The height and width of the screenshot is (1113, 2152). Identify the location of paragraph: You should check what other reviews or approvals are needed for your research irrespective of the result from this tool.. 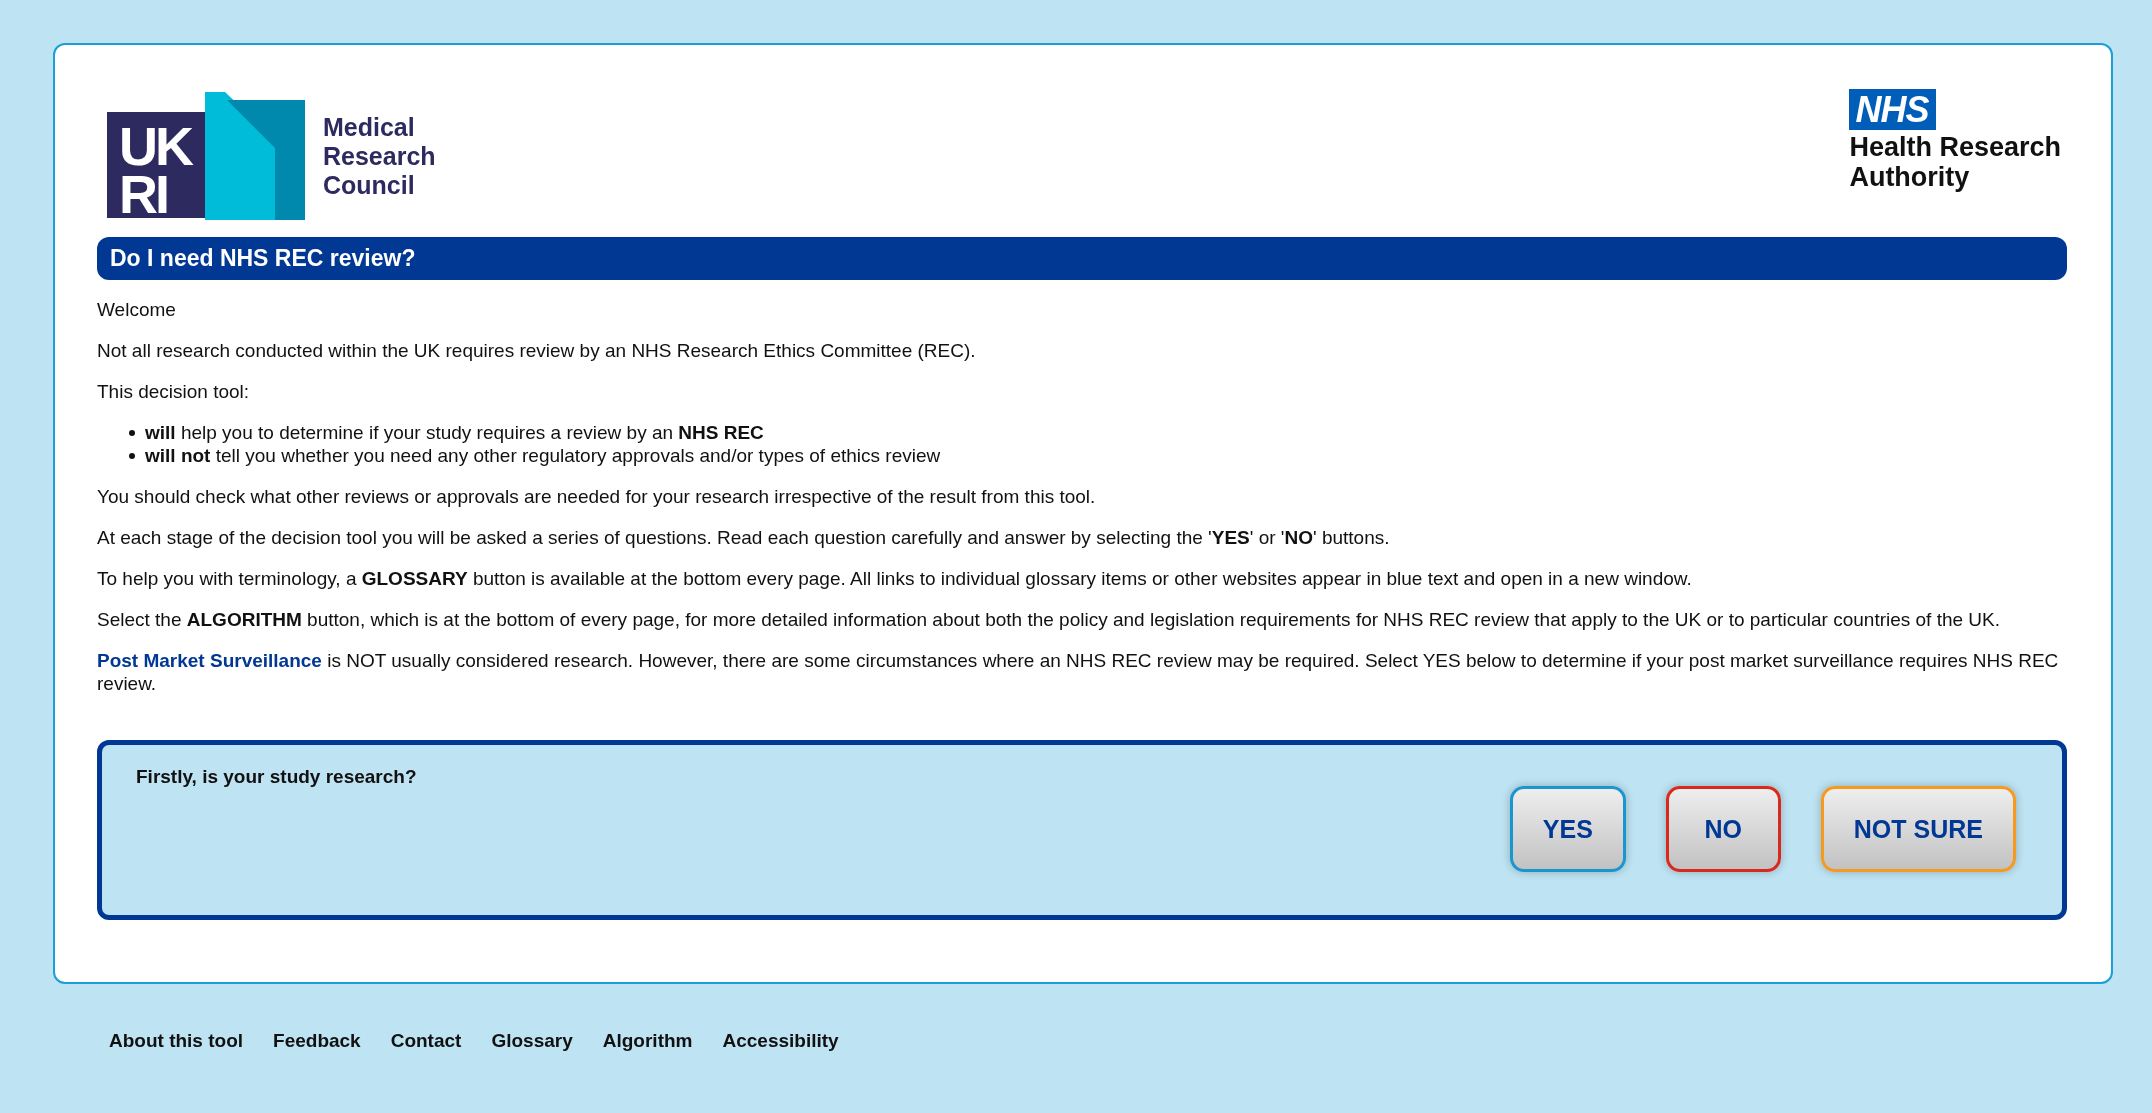
(597, 496).